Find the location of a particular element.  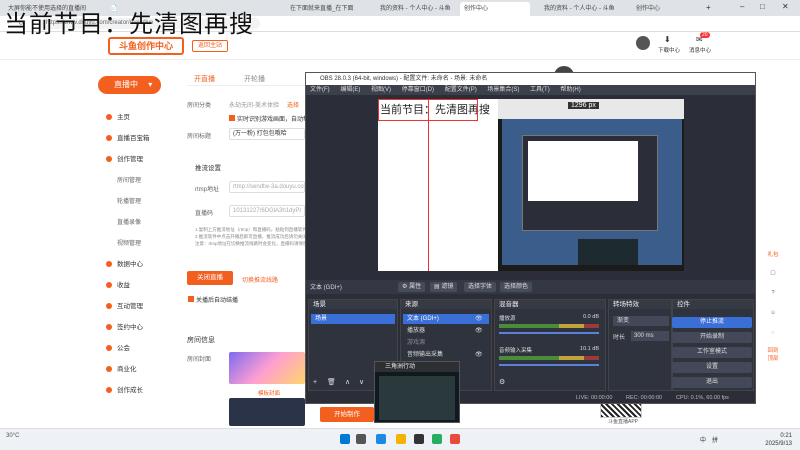

duration-input: 300 ms is located at coordinates (650, 336).